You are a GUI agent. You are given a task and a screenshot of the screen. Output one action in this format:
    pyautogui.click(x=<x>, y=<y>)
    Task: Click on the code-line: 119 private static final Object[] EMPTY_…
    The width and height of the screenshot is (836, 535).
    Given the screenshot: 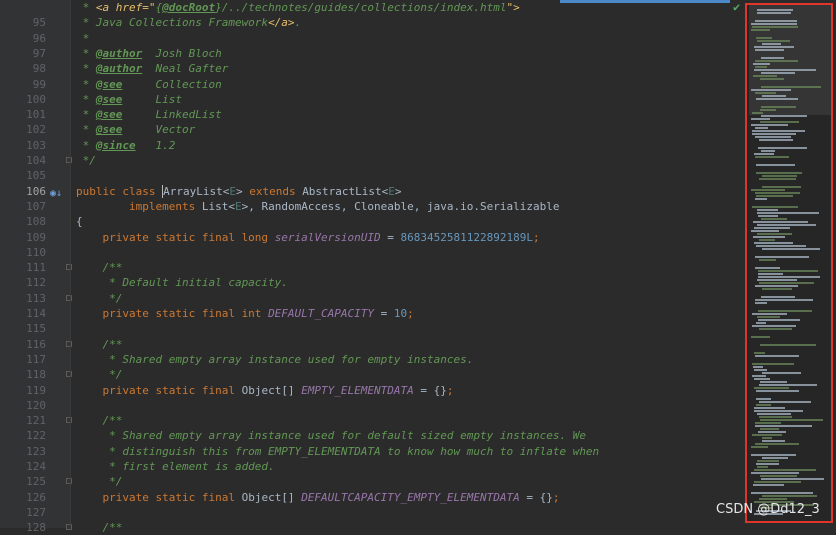 What is the action you would take?
    pyautogui.click(x=372, y=390)
    